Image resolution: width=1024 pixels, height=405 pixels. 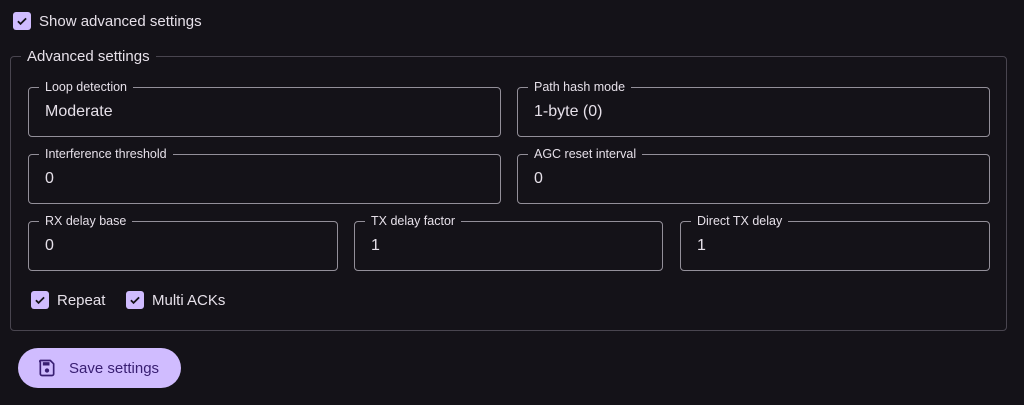 What do you see at coordinates (740, 221) in the screenshot?
I see `direct-tx-delay-label: Direct TX delay` at bounding box center [740, 221].